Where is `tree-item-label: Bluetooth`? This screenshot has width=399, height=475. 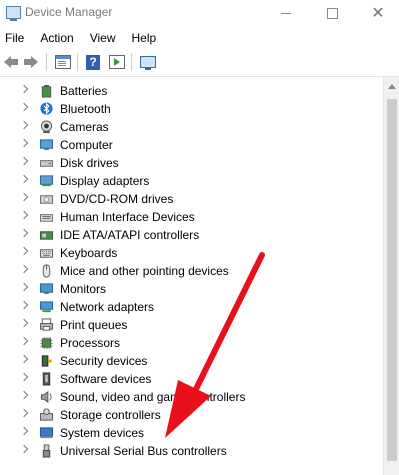
tree-item-label: Bluetooth is located at coordinates (85, 109).